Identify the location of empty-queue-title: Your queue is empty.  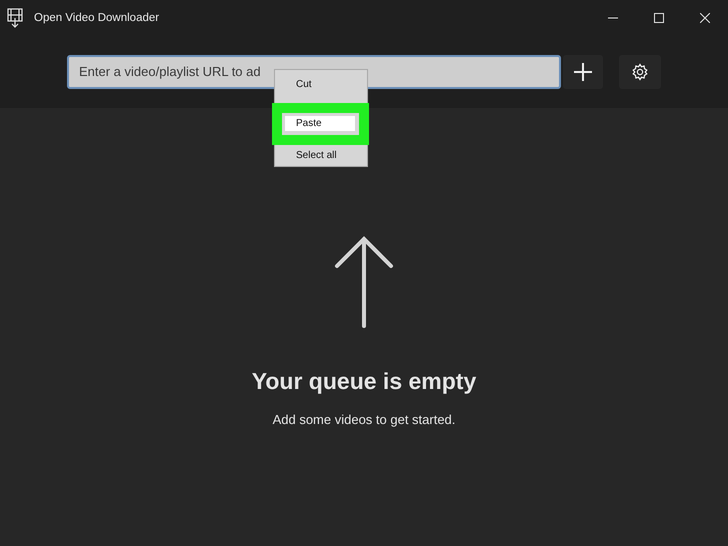
(364, 381).